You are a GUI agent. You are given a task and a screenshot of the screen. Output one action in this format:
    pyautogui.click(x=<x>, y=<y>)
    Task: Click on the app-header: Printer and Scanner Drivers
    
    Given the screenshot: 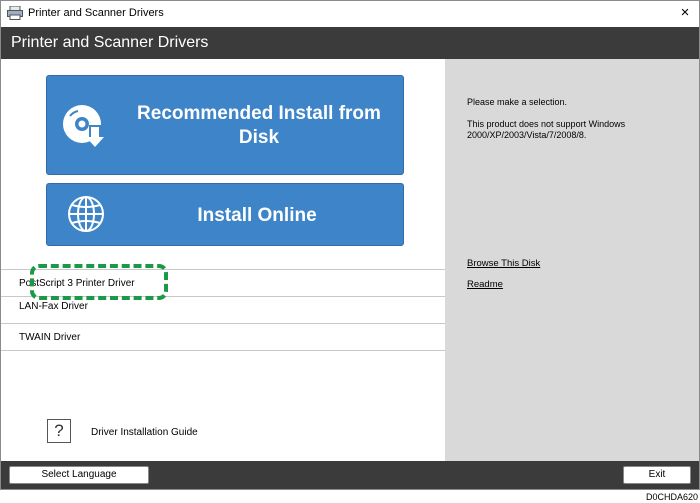 What is the action you would take?
    pyautogui.click(x=350, y=43)
    